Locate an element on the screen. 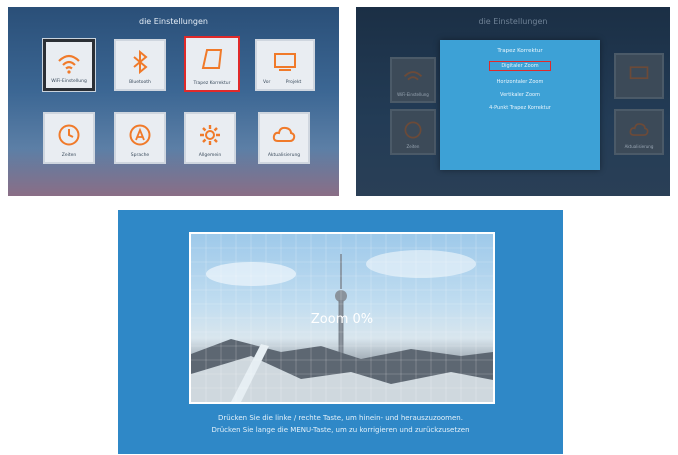 The width and height of the screenshot is (678, 455). tile-label: Zeiten is located at coordinates (69, 155).